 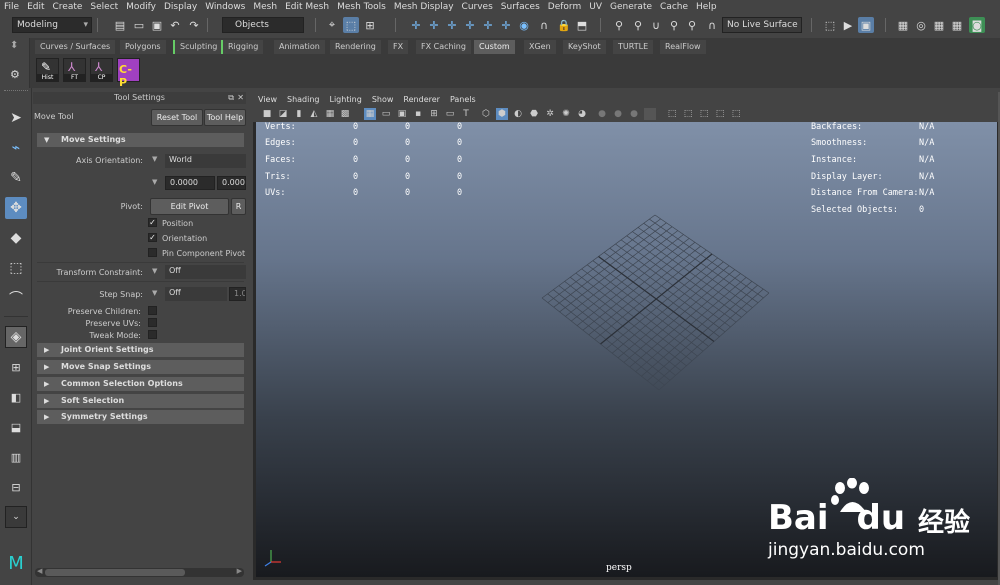 I want to click on viewport-menu-view: View, so click(x=267, y=99).